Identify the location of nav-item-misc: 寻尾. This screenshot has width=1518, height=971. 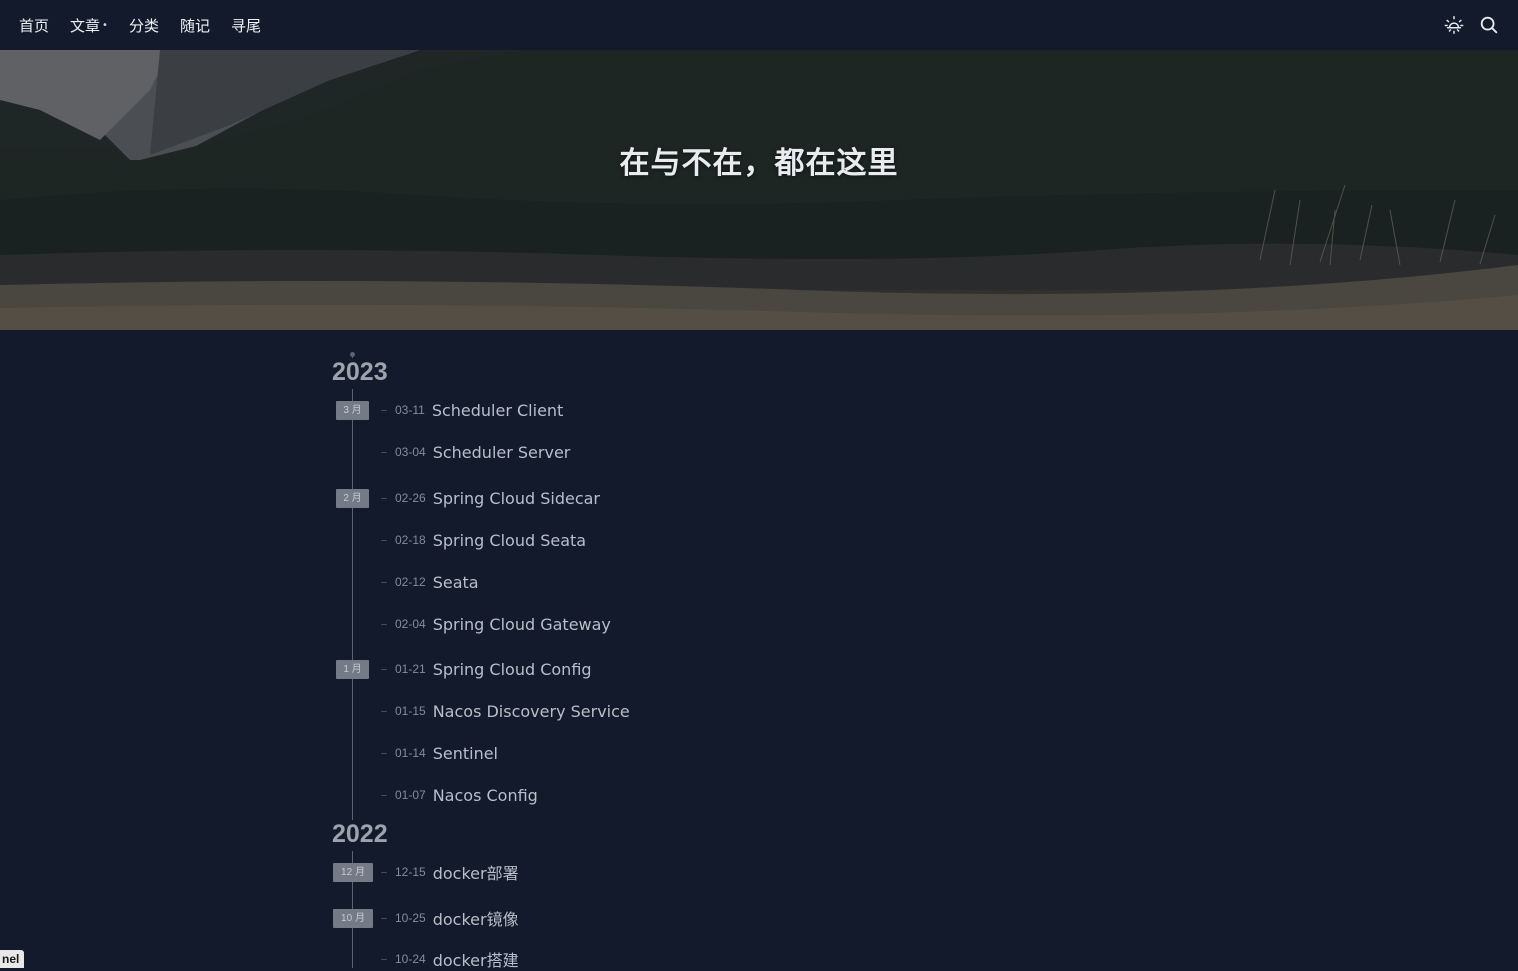
(246, 25).